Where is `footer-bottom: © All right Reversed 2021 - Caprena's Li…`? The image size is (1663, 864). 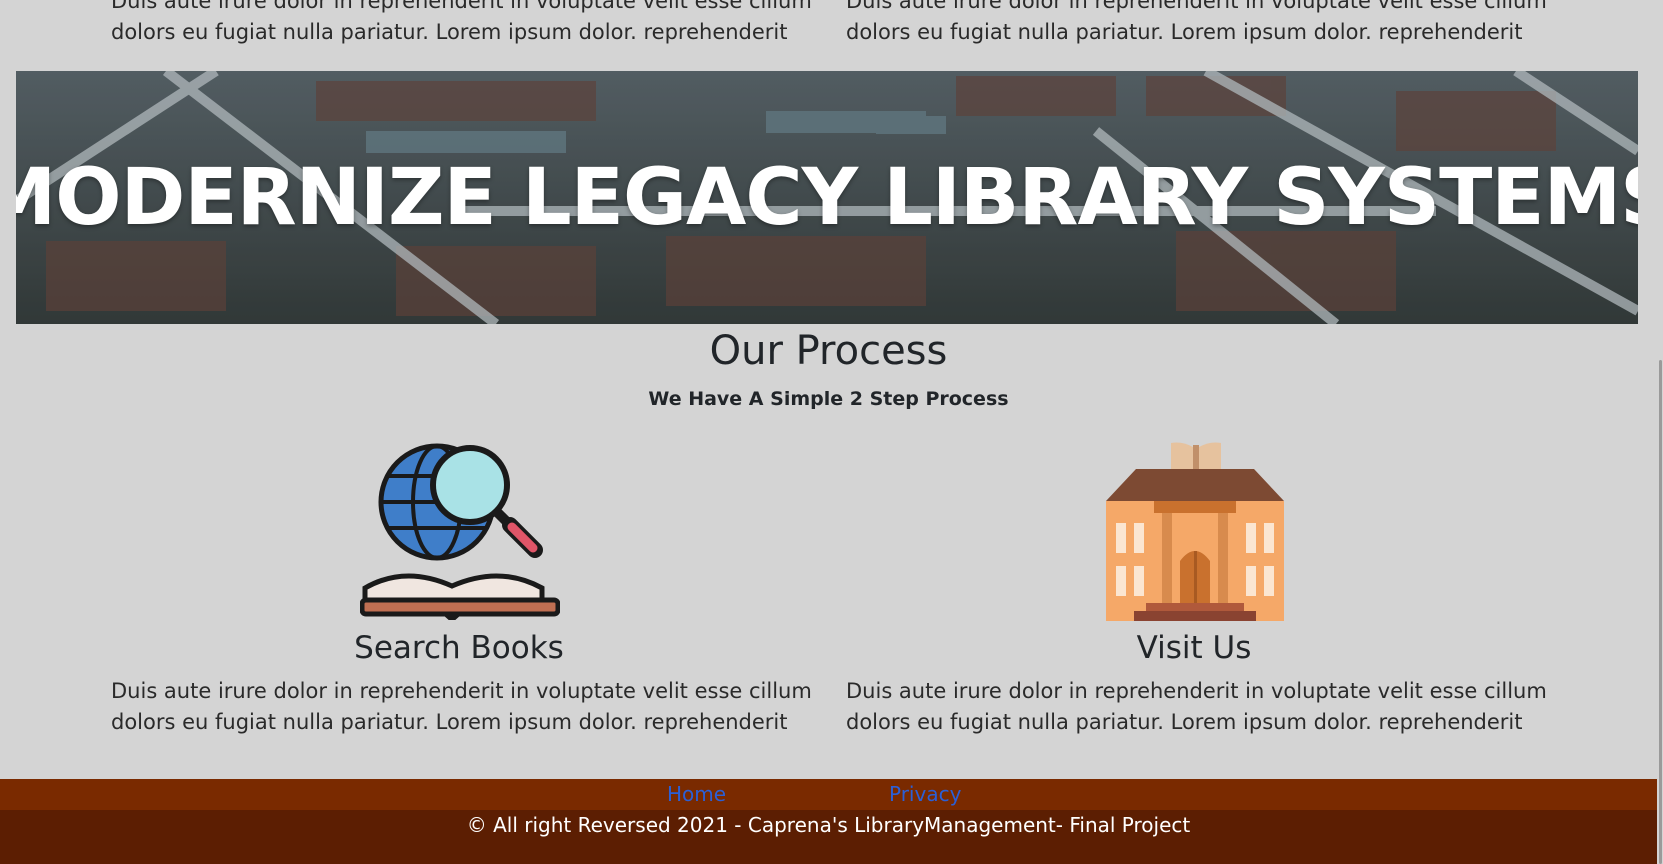 footer-bottom: © All right Reversed 2021 - Caprena's Li… is located at coordinates (828, 837).